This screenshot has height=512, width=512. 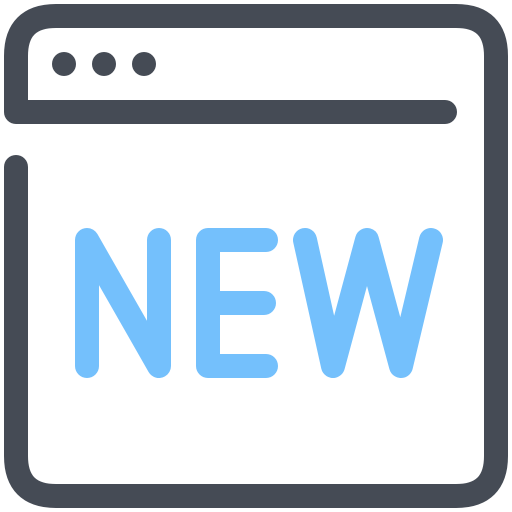 What do you see at coordinates (368, 303) in the screenshot?
I see `letter-w` at bounding box center [368, 303].